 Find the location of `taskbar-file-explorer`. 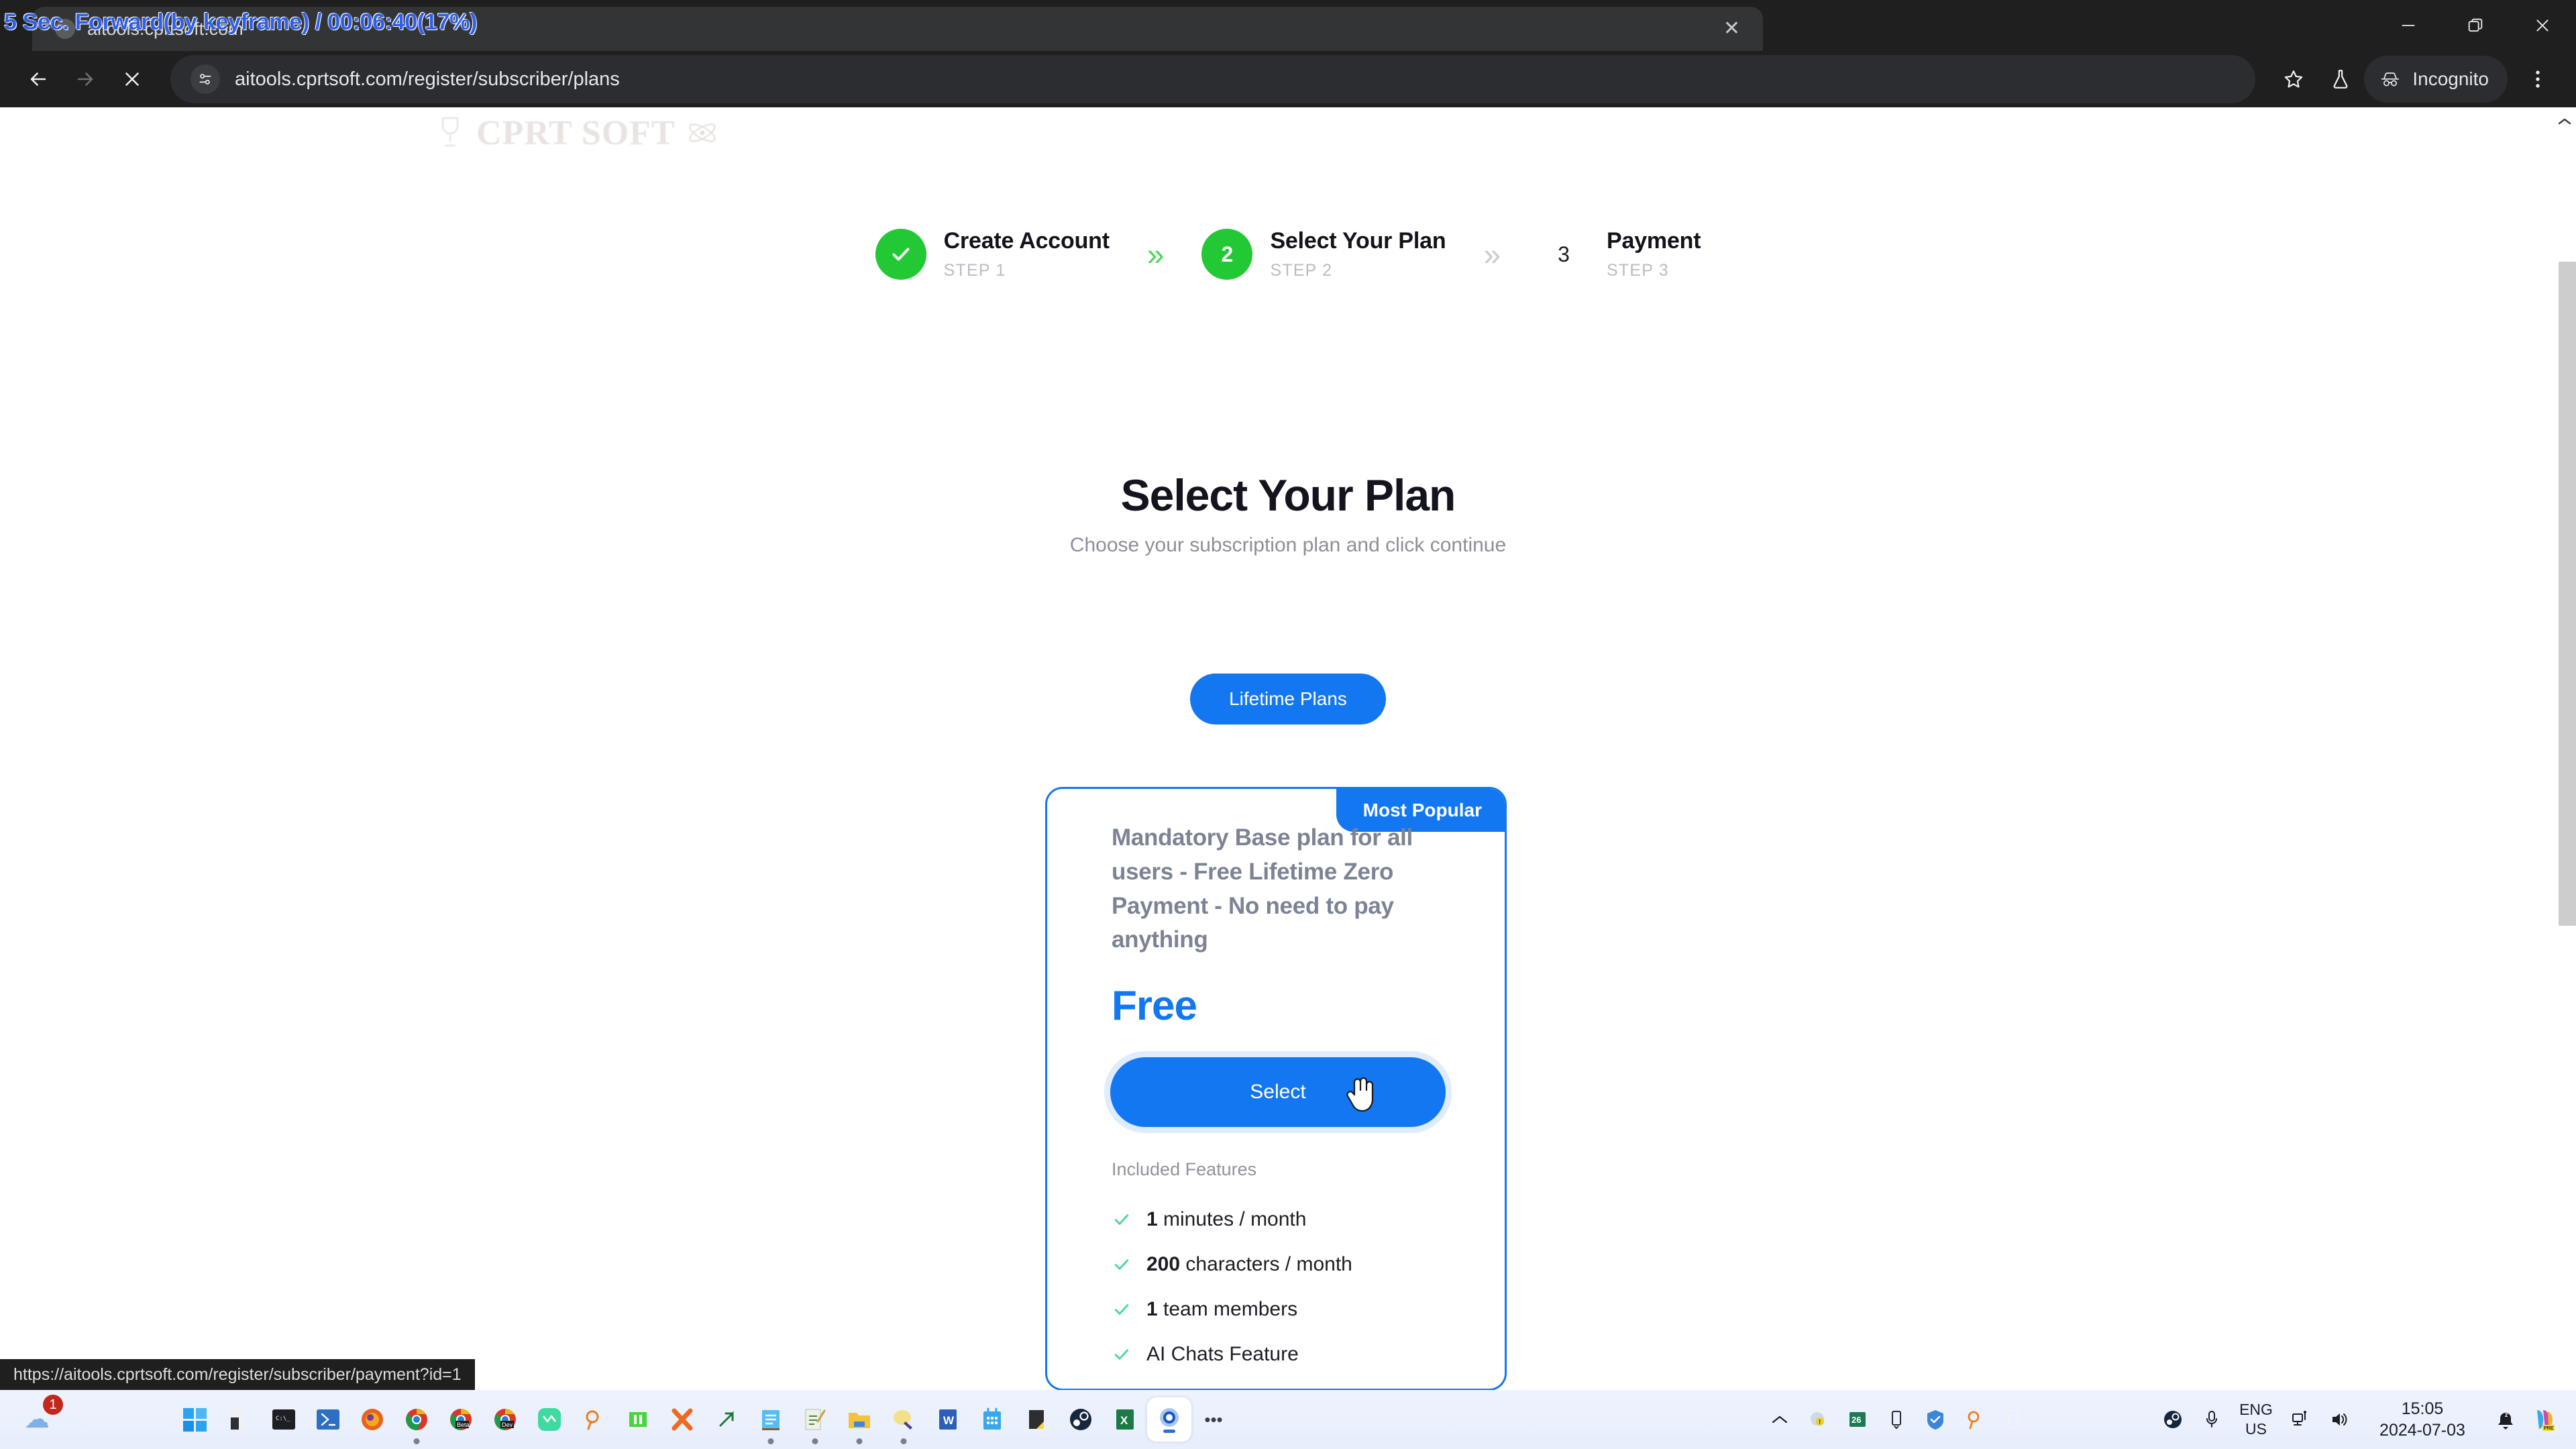

taskbar-file-explorer is located at coordinates (239, 1419).